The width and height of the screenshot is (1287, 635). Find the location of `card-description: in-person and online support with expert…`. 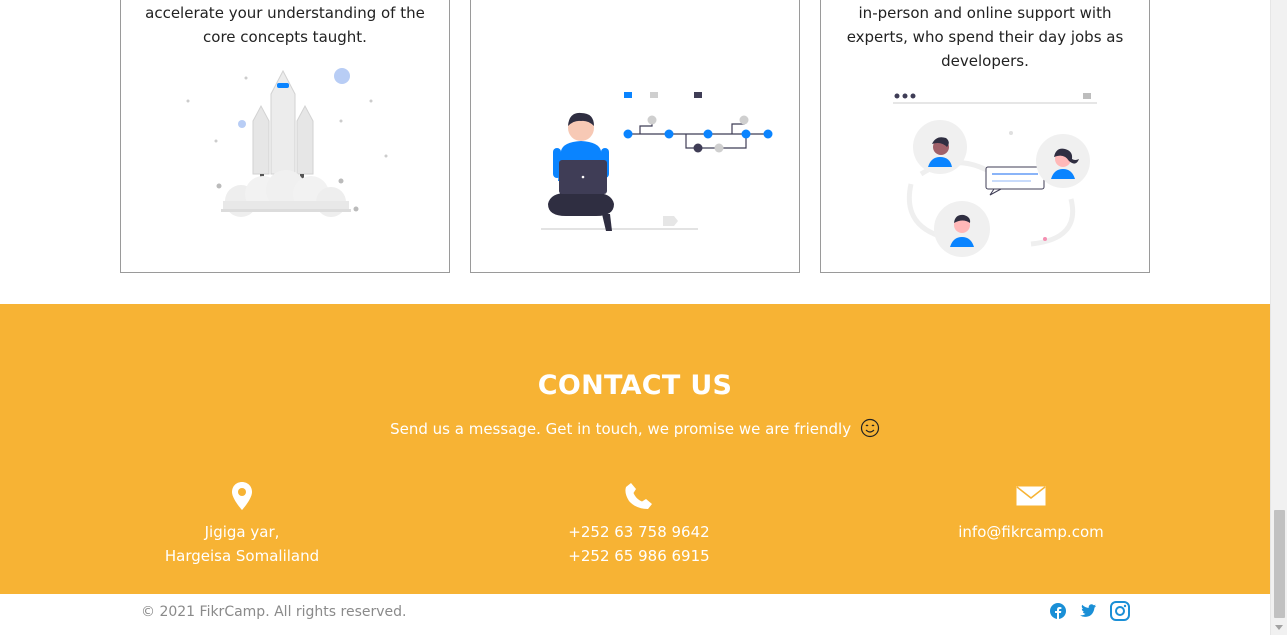

card-description: in-person and online support with expert… is located at coordinates (985, 37).